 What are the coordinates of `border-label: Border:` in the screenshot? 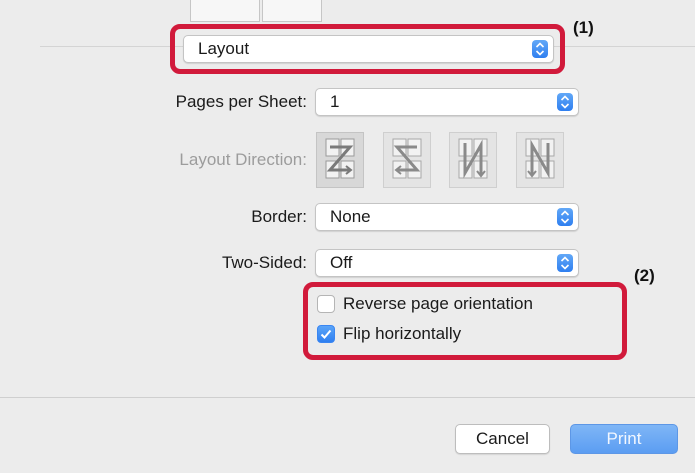 It's located at (279, 216).